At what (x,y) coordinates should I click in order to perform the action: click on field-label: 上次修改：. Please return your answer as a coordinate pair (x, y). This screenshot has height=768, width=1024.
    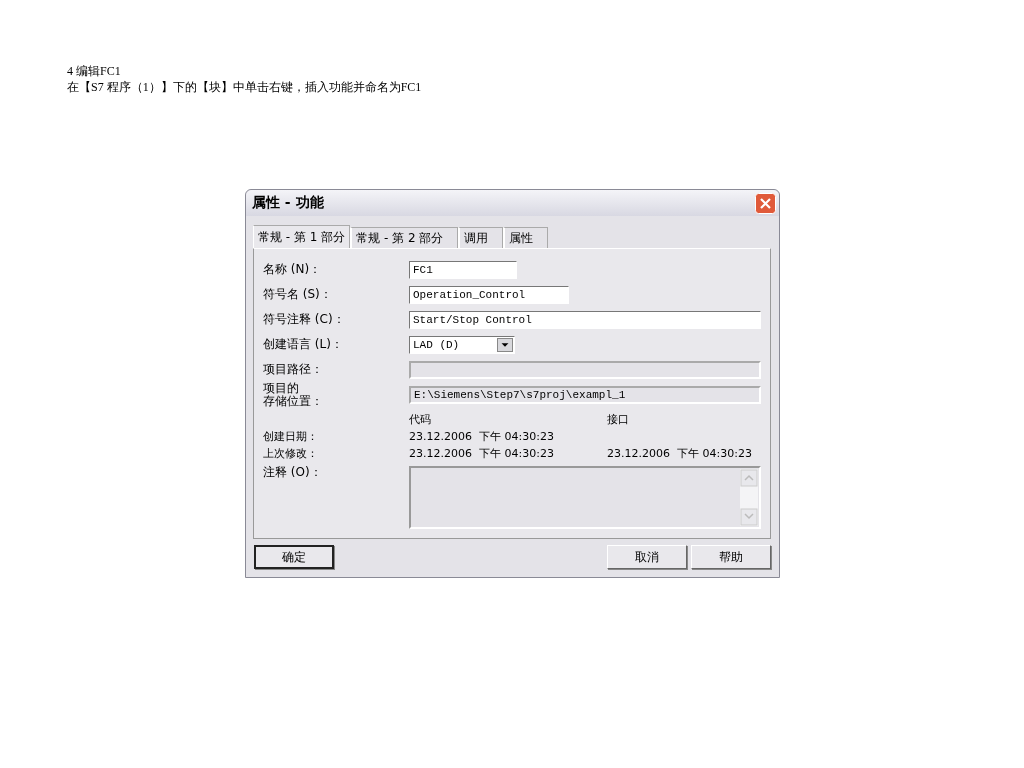
    Looking at the image, I should click on (291, 454).